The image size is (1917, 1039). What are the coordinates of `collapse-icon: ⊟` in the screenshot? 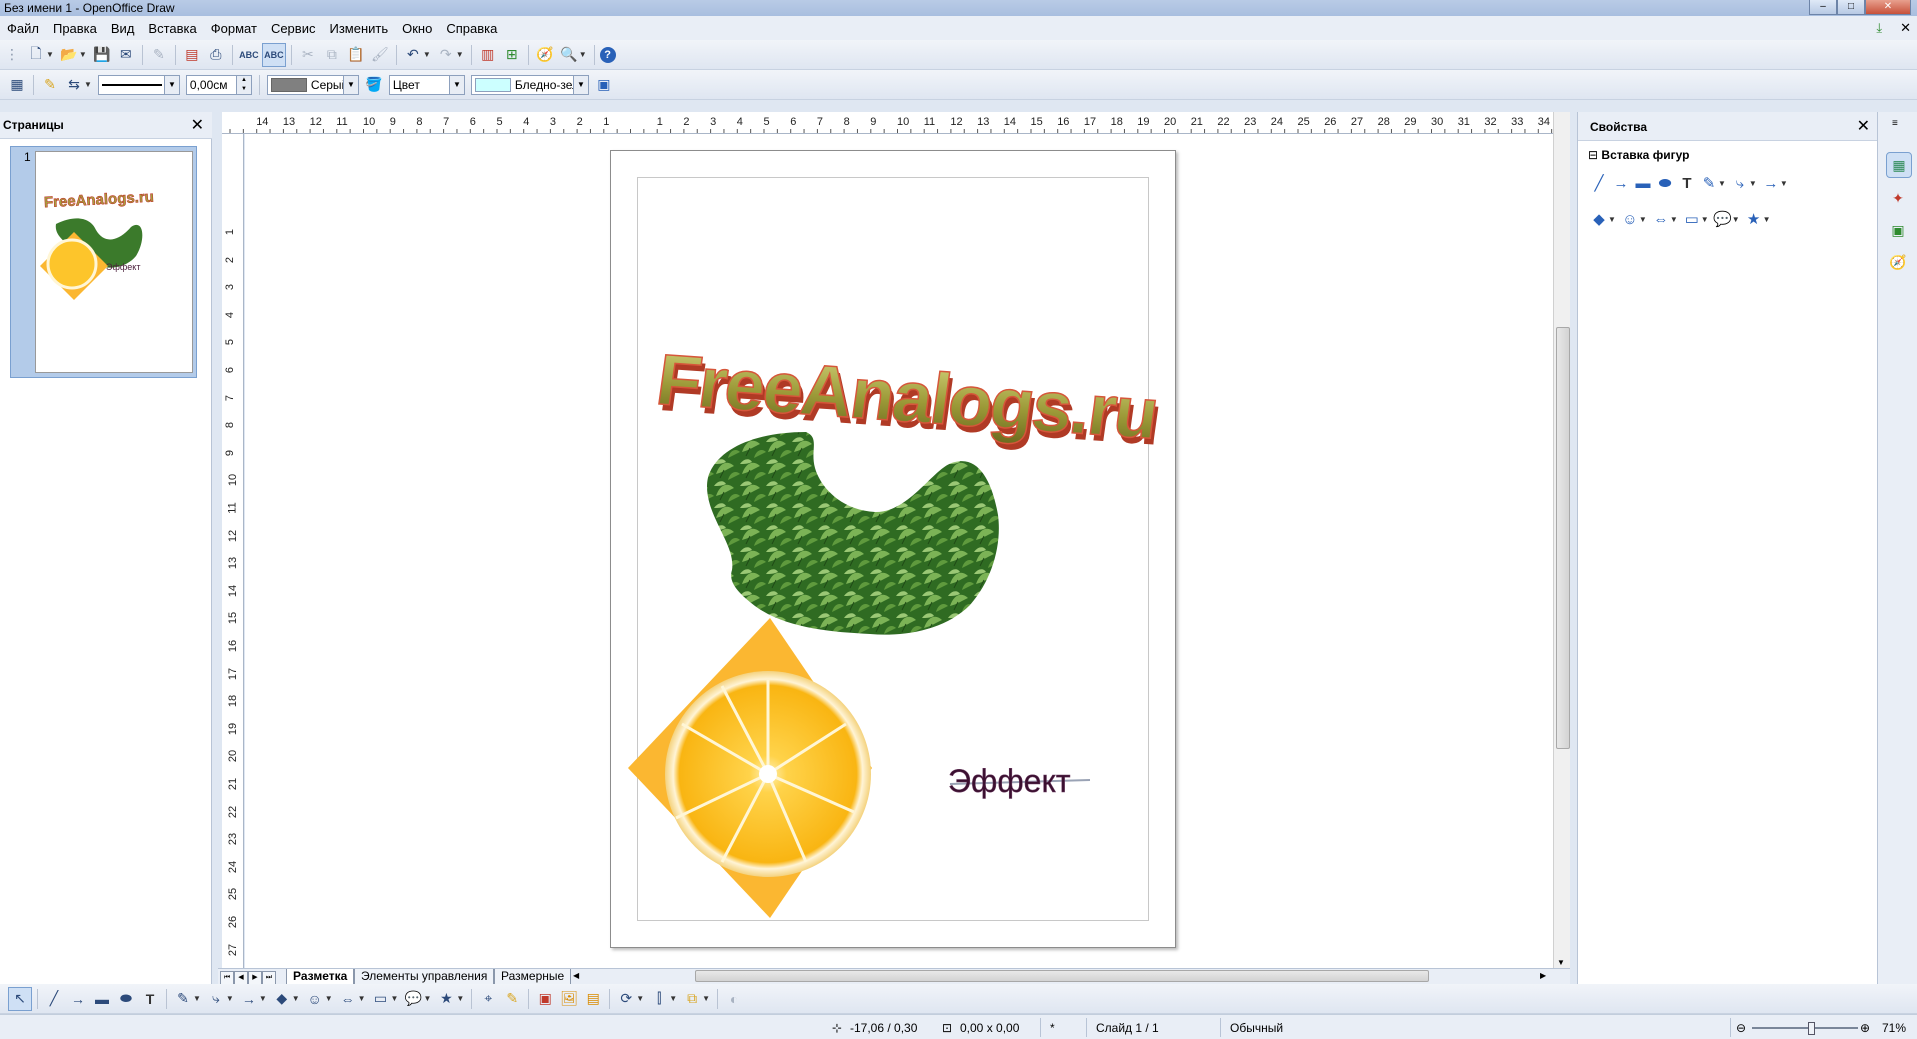 It's located at (1593, 155).